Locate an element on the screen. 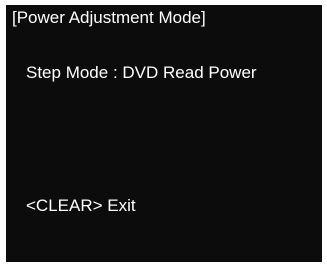 This screenshot has height=267, width=327. clear-exit-hint: <CLEAR> Exit is located at coordinates (81, 205).